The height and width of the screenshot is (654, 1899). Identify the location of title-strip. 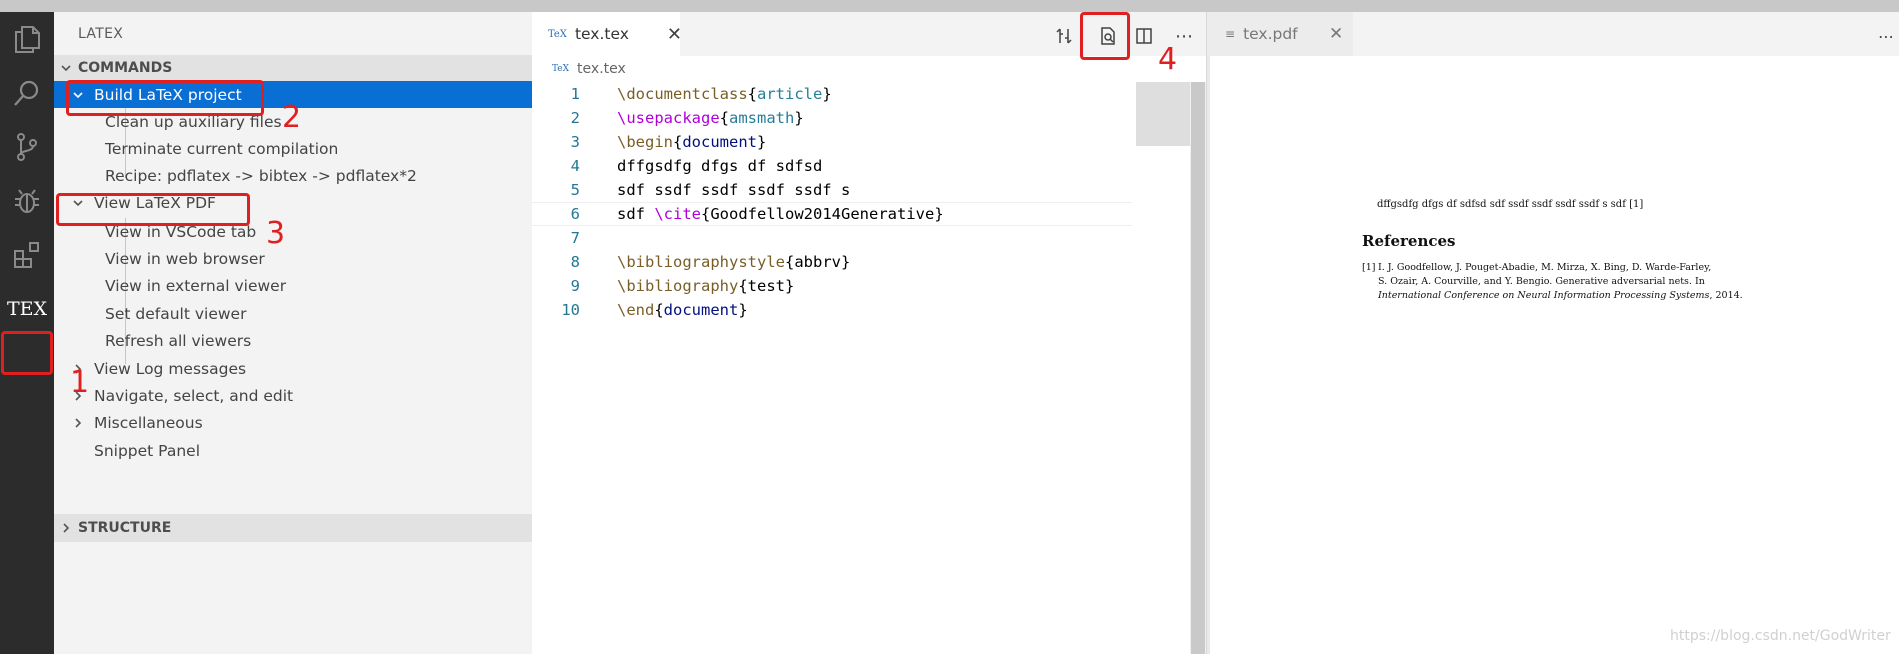
(949, 6).